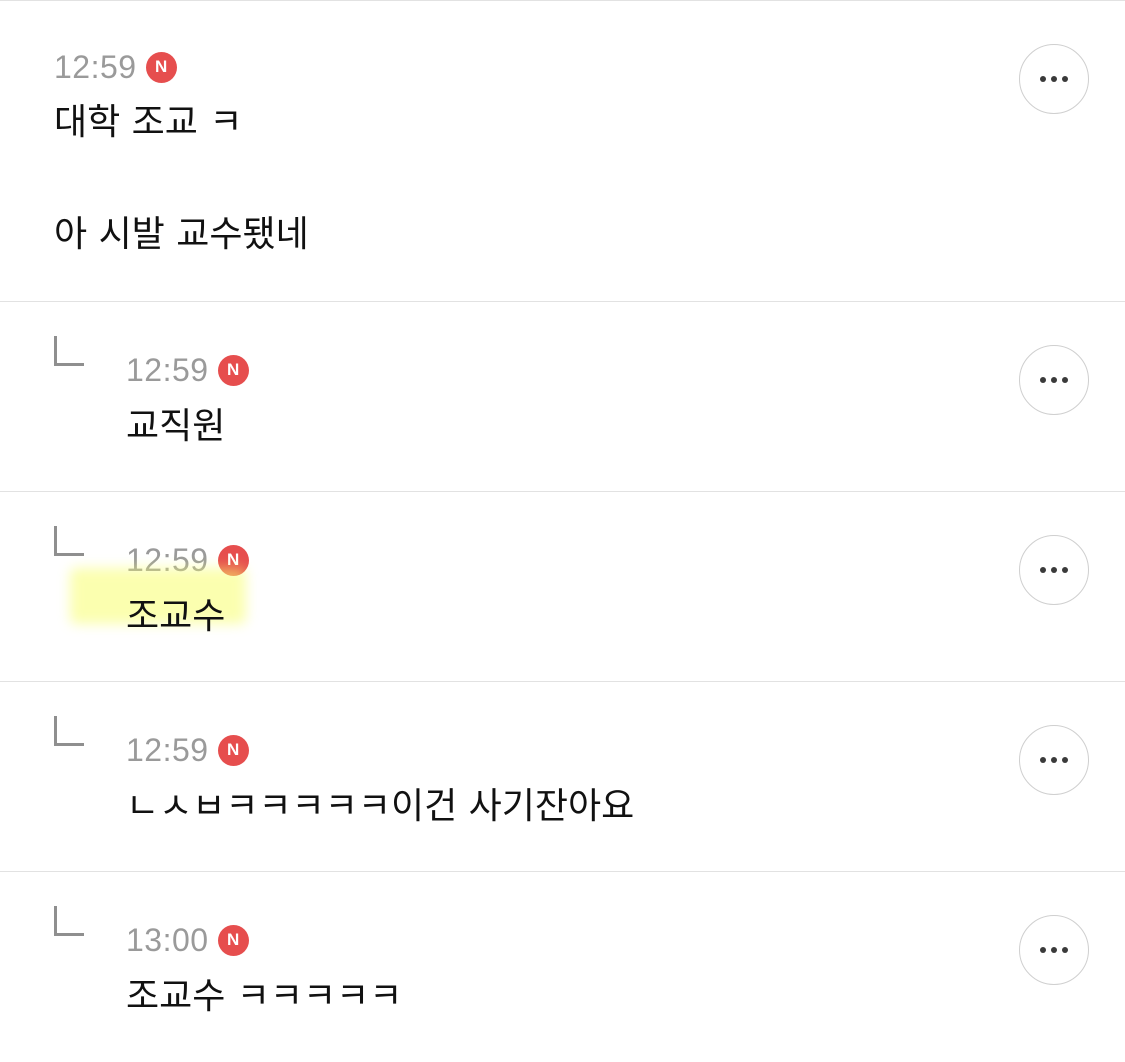 The height and width of the screenshot is (1062, 1125). What do you see at coordinates (176, 616) in the screenshot?
I see `comment-text: 조교수` at bounding box center [176, 616].